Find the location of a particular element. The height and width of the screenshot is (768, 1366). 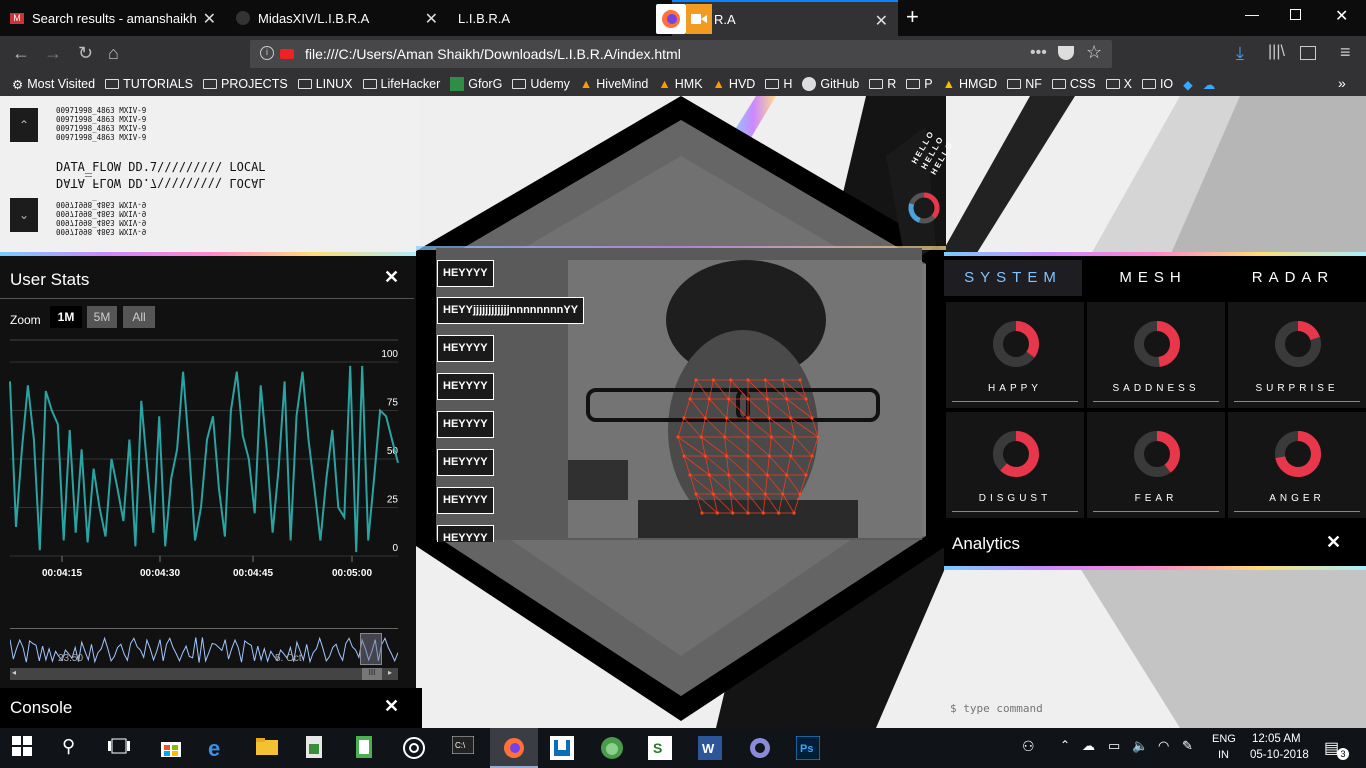

sketch-app-icon: S is located at coordinates (660, 748).